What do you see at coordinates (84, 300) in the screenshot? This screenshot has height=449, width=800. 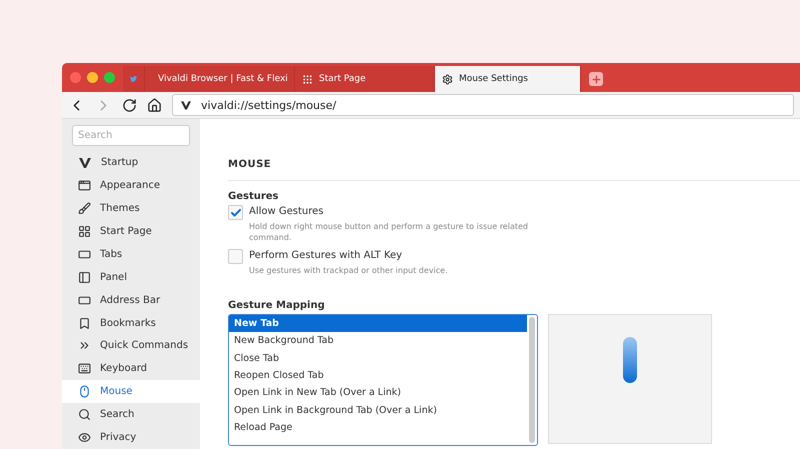 I see `address-bar-icon` at bounding box center [84, 300].